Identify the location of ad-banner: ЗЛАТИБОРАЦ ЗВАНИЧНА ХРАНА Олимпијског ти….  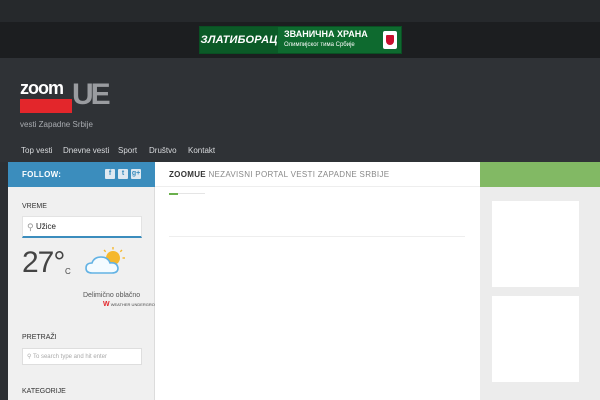
(300, 40).